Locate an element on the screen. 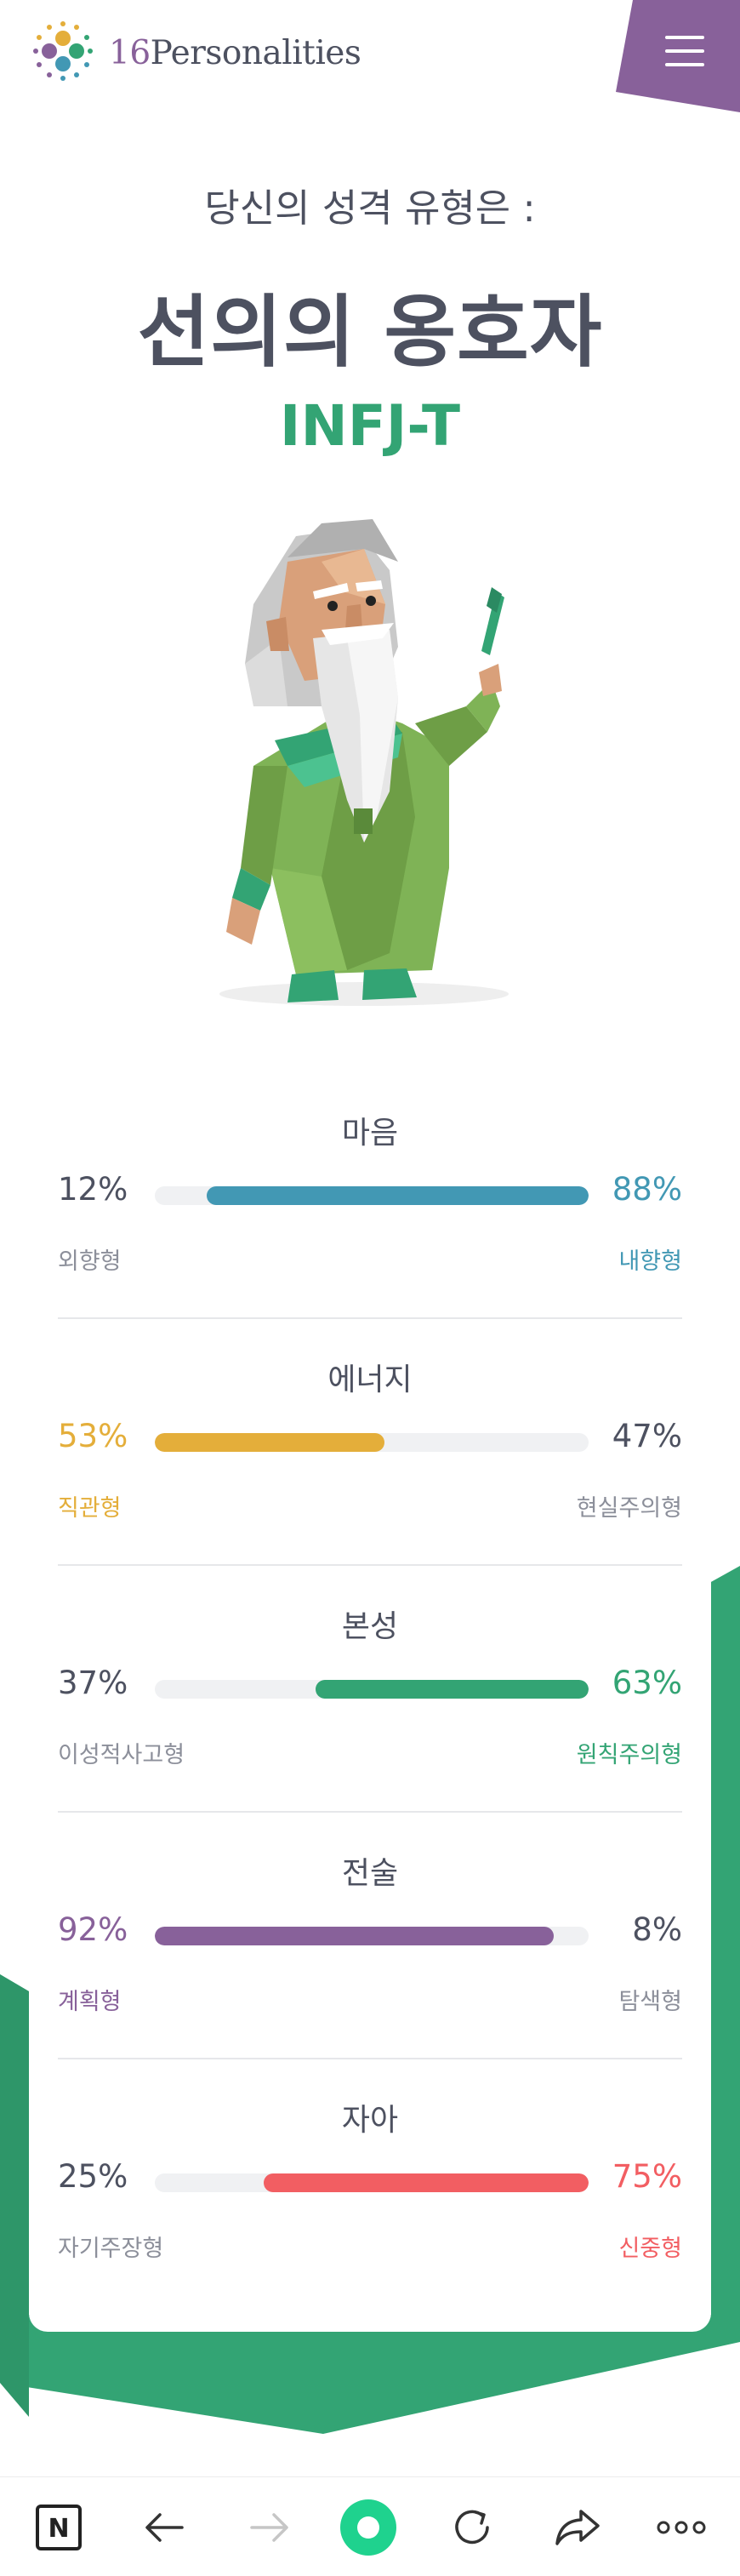  trait-mind: 마음 12% 88% 외향형 내향형 is located at coordinates (370, 1195).